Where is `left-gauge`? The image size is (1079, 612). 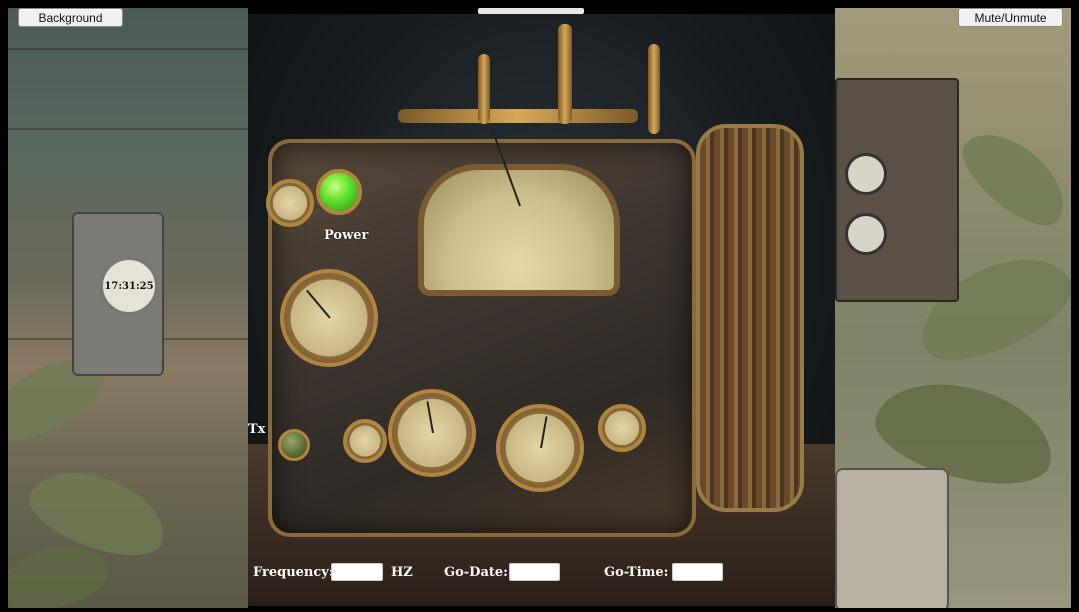
left-gauge is located at coordinates (329, 318).